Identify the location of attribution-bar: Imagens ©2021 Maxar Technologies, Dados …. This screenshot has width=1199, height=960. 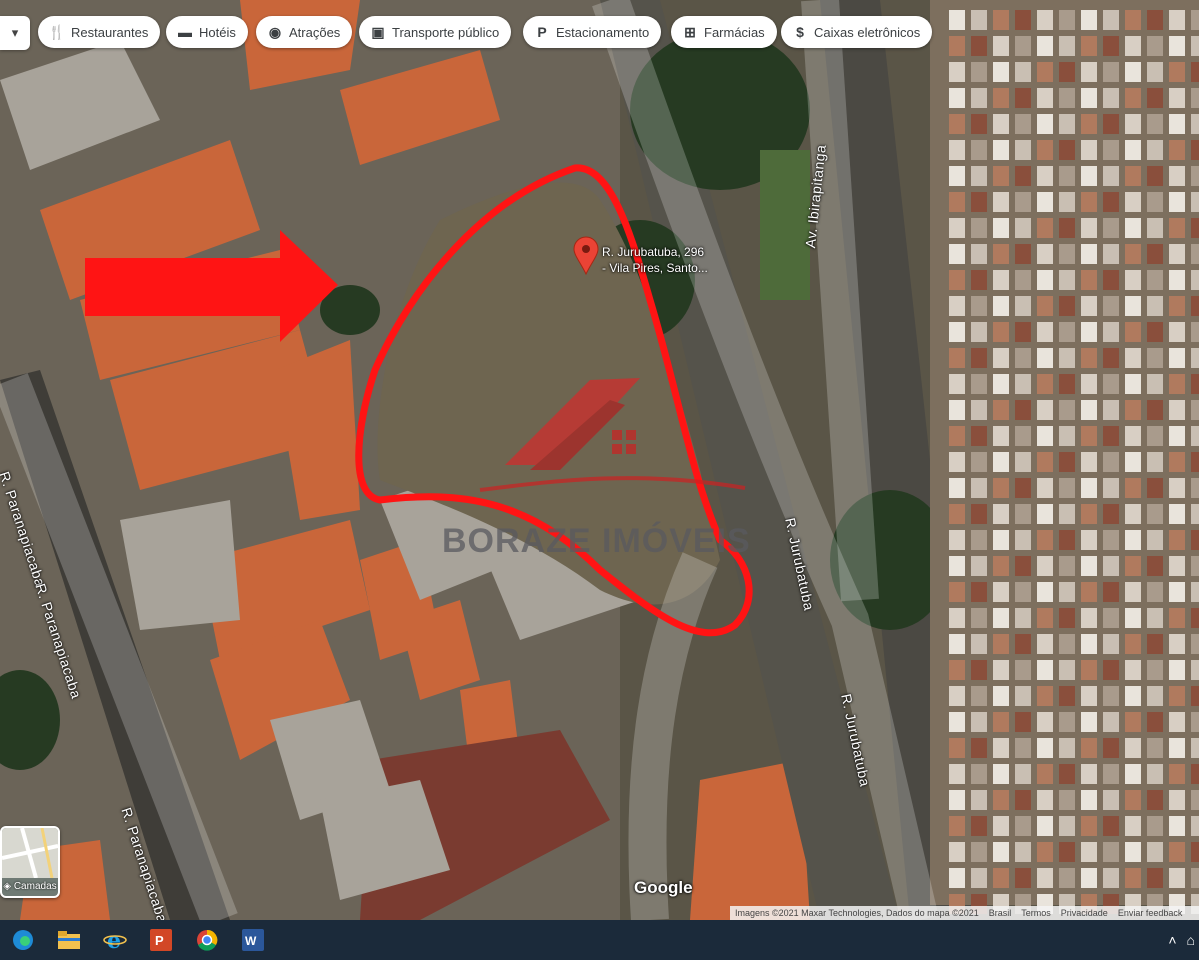
(964, 913).